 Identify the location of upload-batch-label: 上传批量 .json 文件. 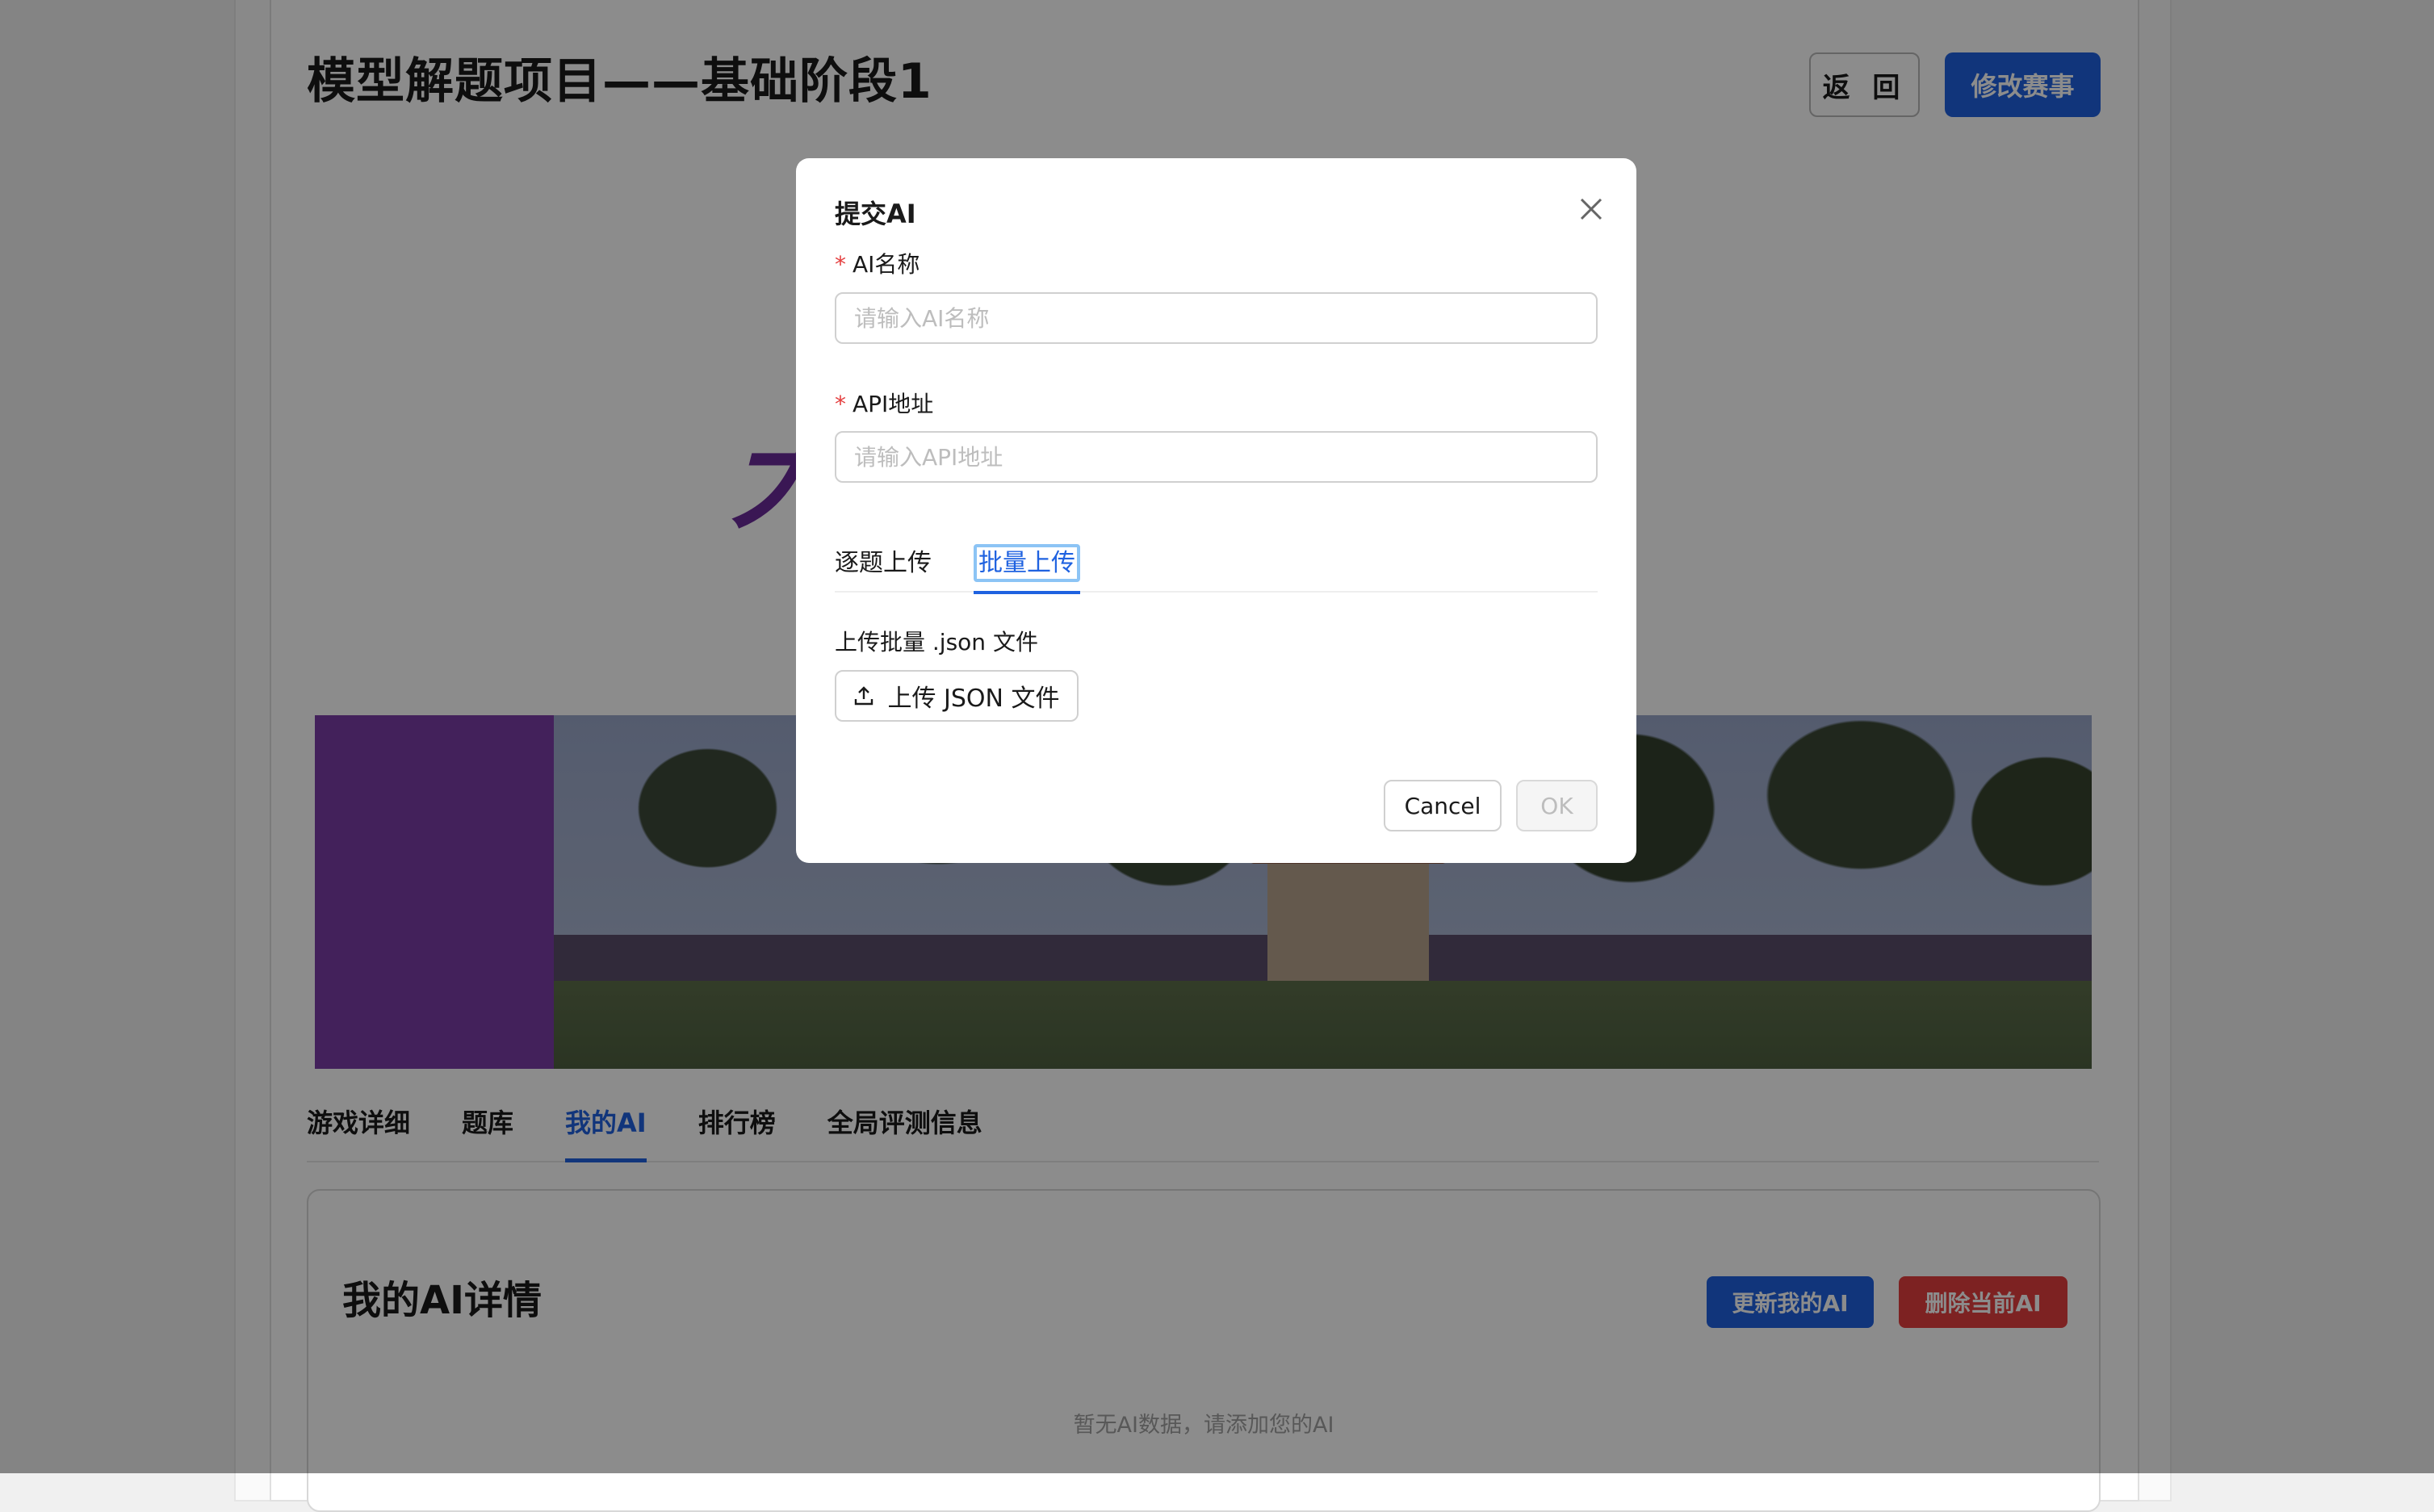
(937, 641).